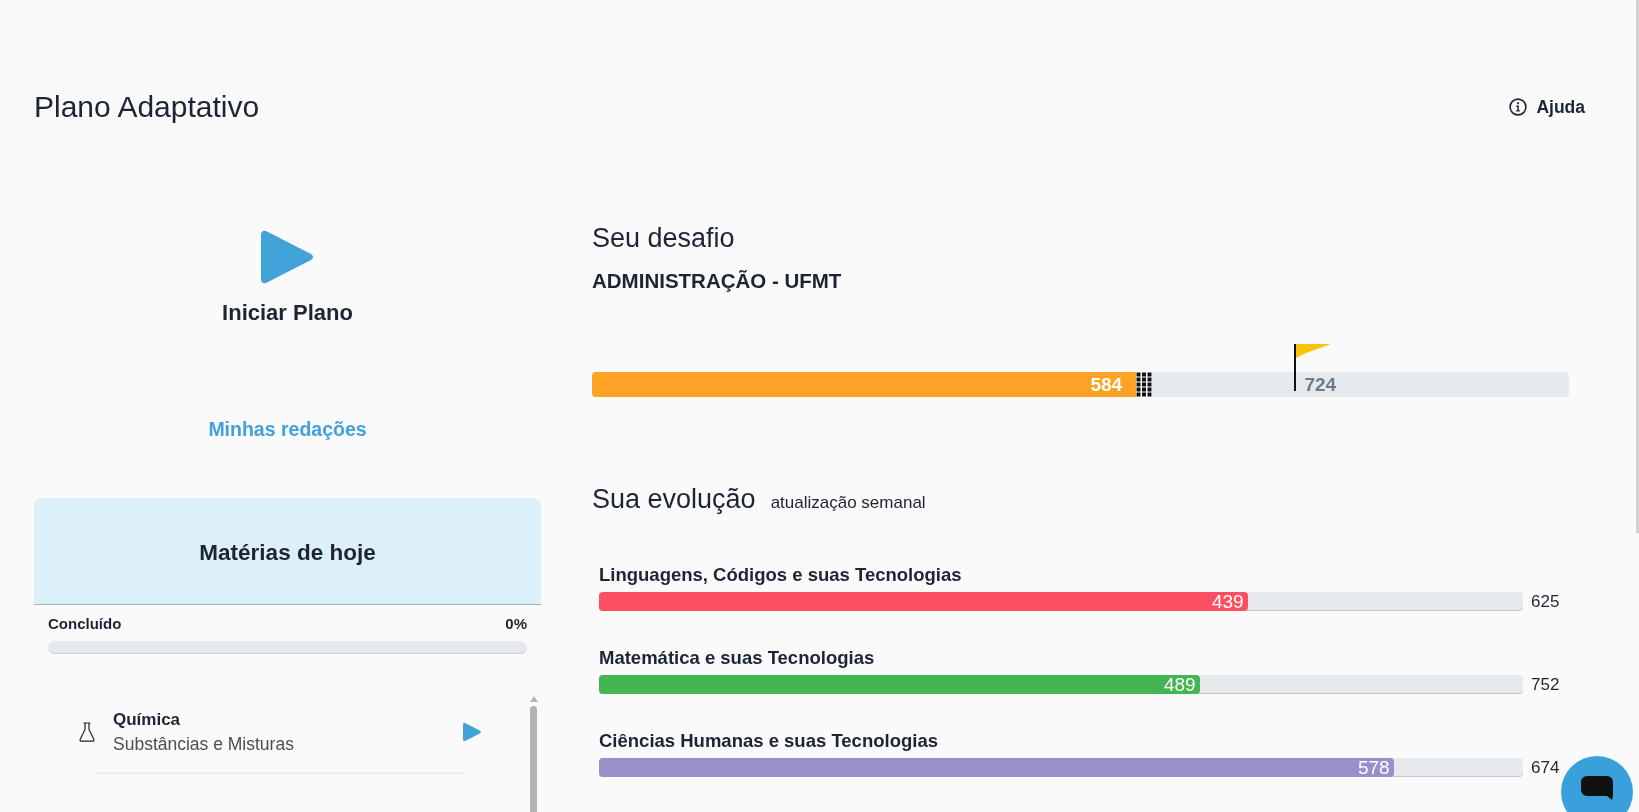 This screenshot has height=812, width=1639. Describe the element at coordinates (1518, 107) in the screenshot. I see `info-icon` at that location.